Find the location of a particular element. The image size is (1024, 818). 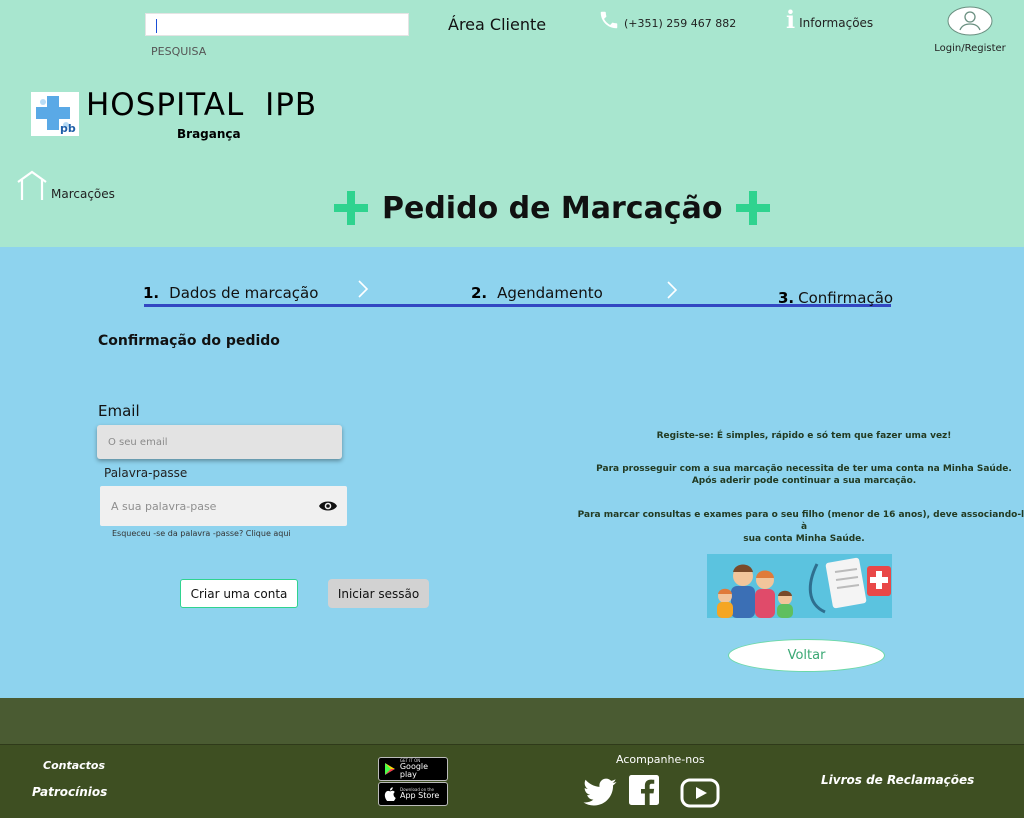

google-play-label: GET IT ON Google play is located at coordinates (423, 769).